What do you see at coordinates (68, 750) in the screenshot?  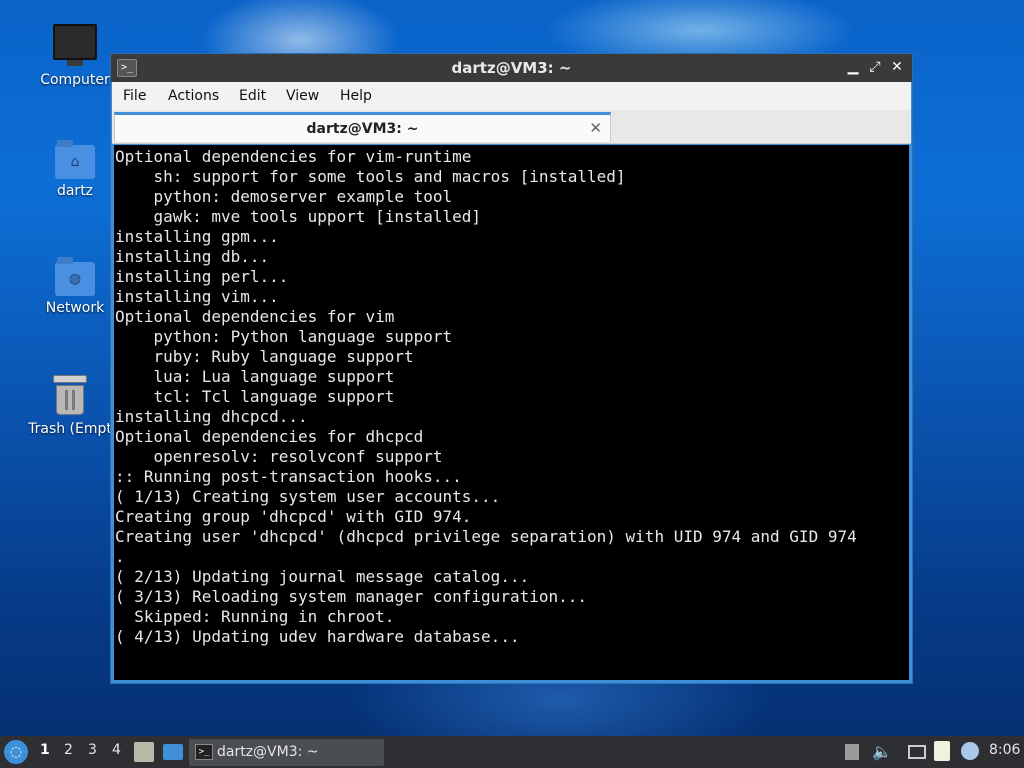 I see `workspace-2: 2` at bounding box center [68, 750].